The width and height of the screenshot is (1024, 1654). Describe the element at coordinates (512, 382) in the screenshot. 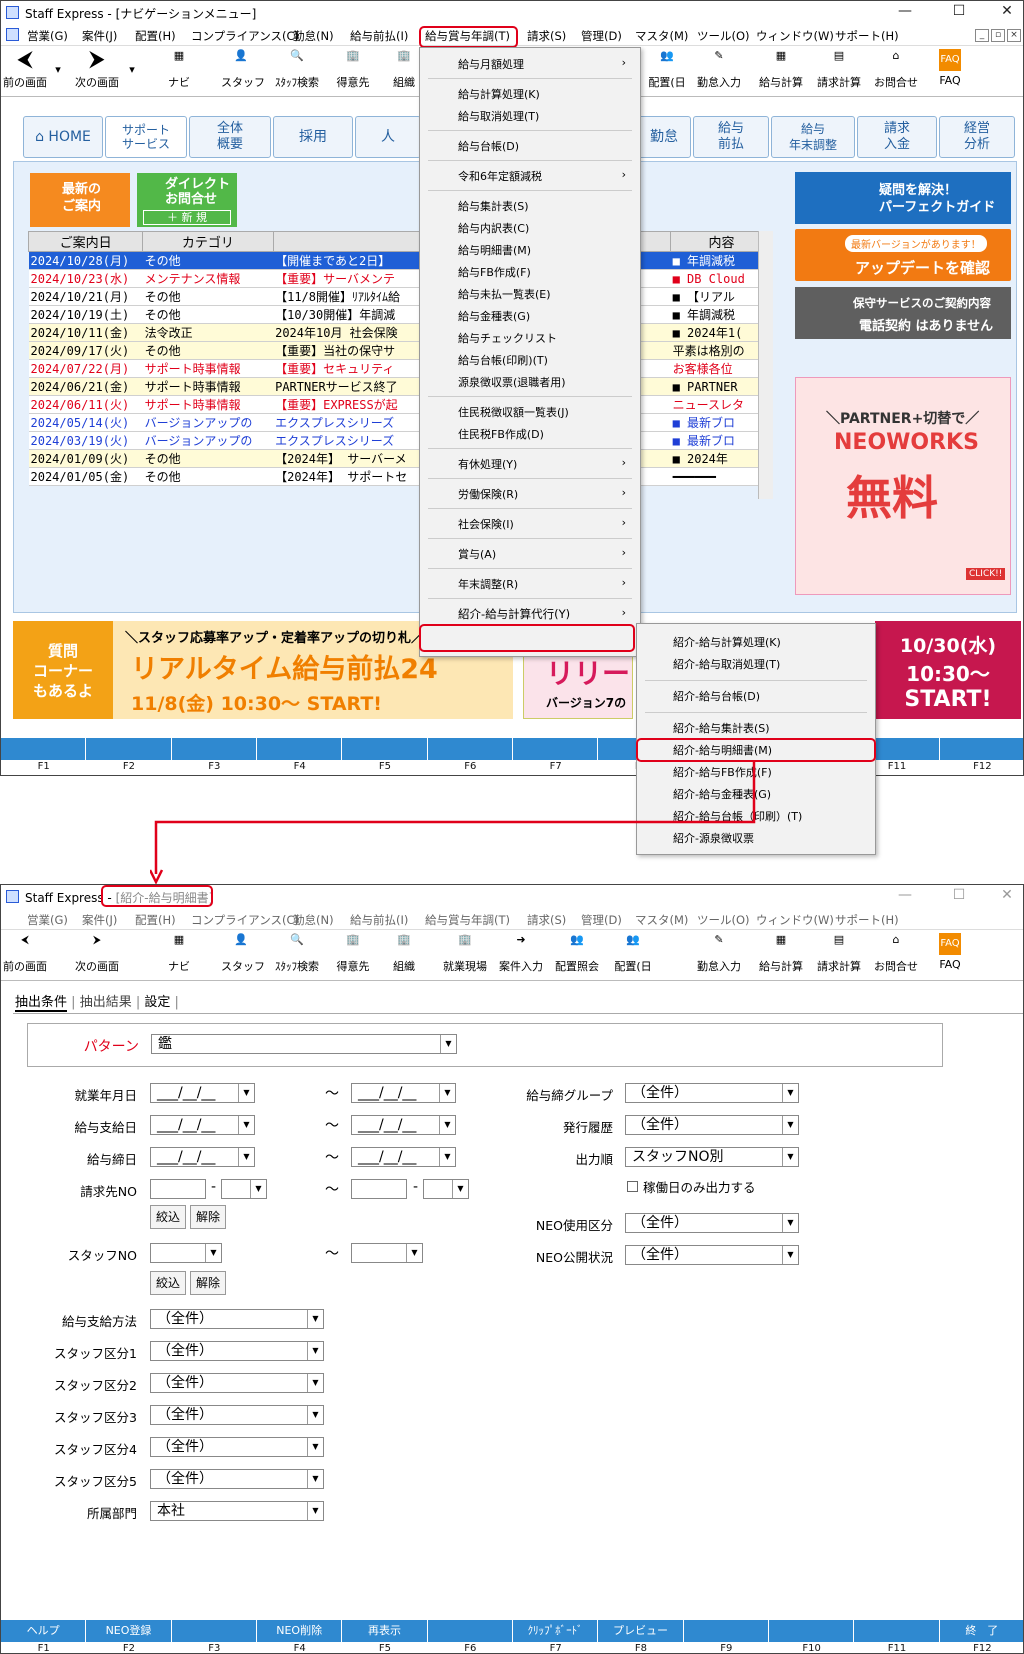

I see `dropdown-item: 源泉徴収票(退職者用)` at that location.